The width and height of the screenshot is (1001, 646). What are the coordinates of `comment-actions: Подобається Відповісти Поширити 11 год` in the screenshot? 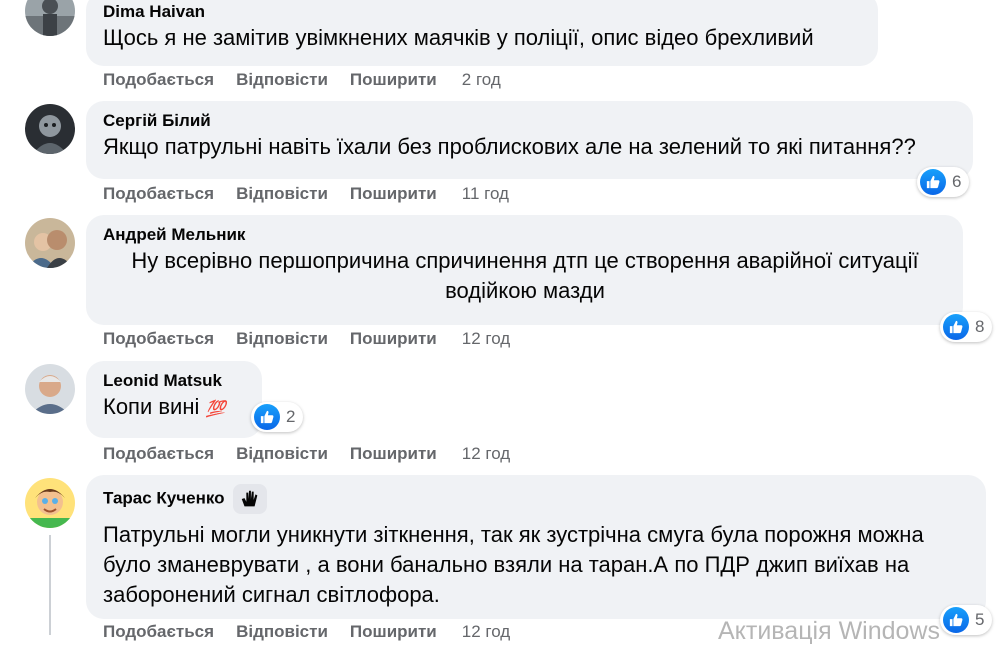 It's located at (306, 194).